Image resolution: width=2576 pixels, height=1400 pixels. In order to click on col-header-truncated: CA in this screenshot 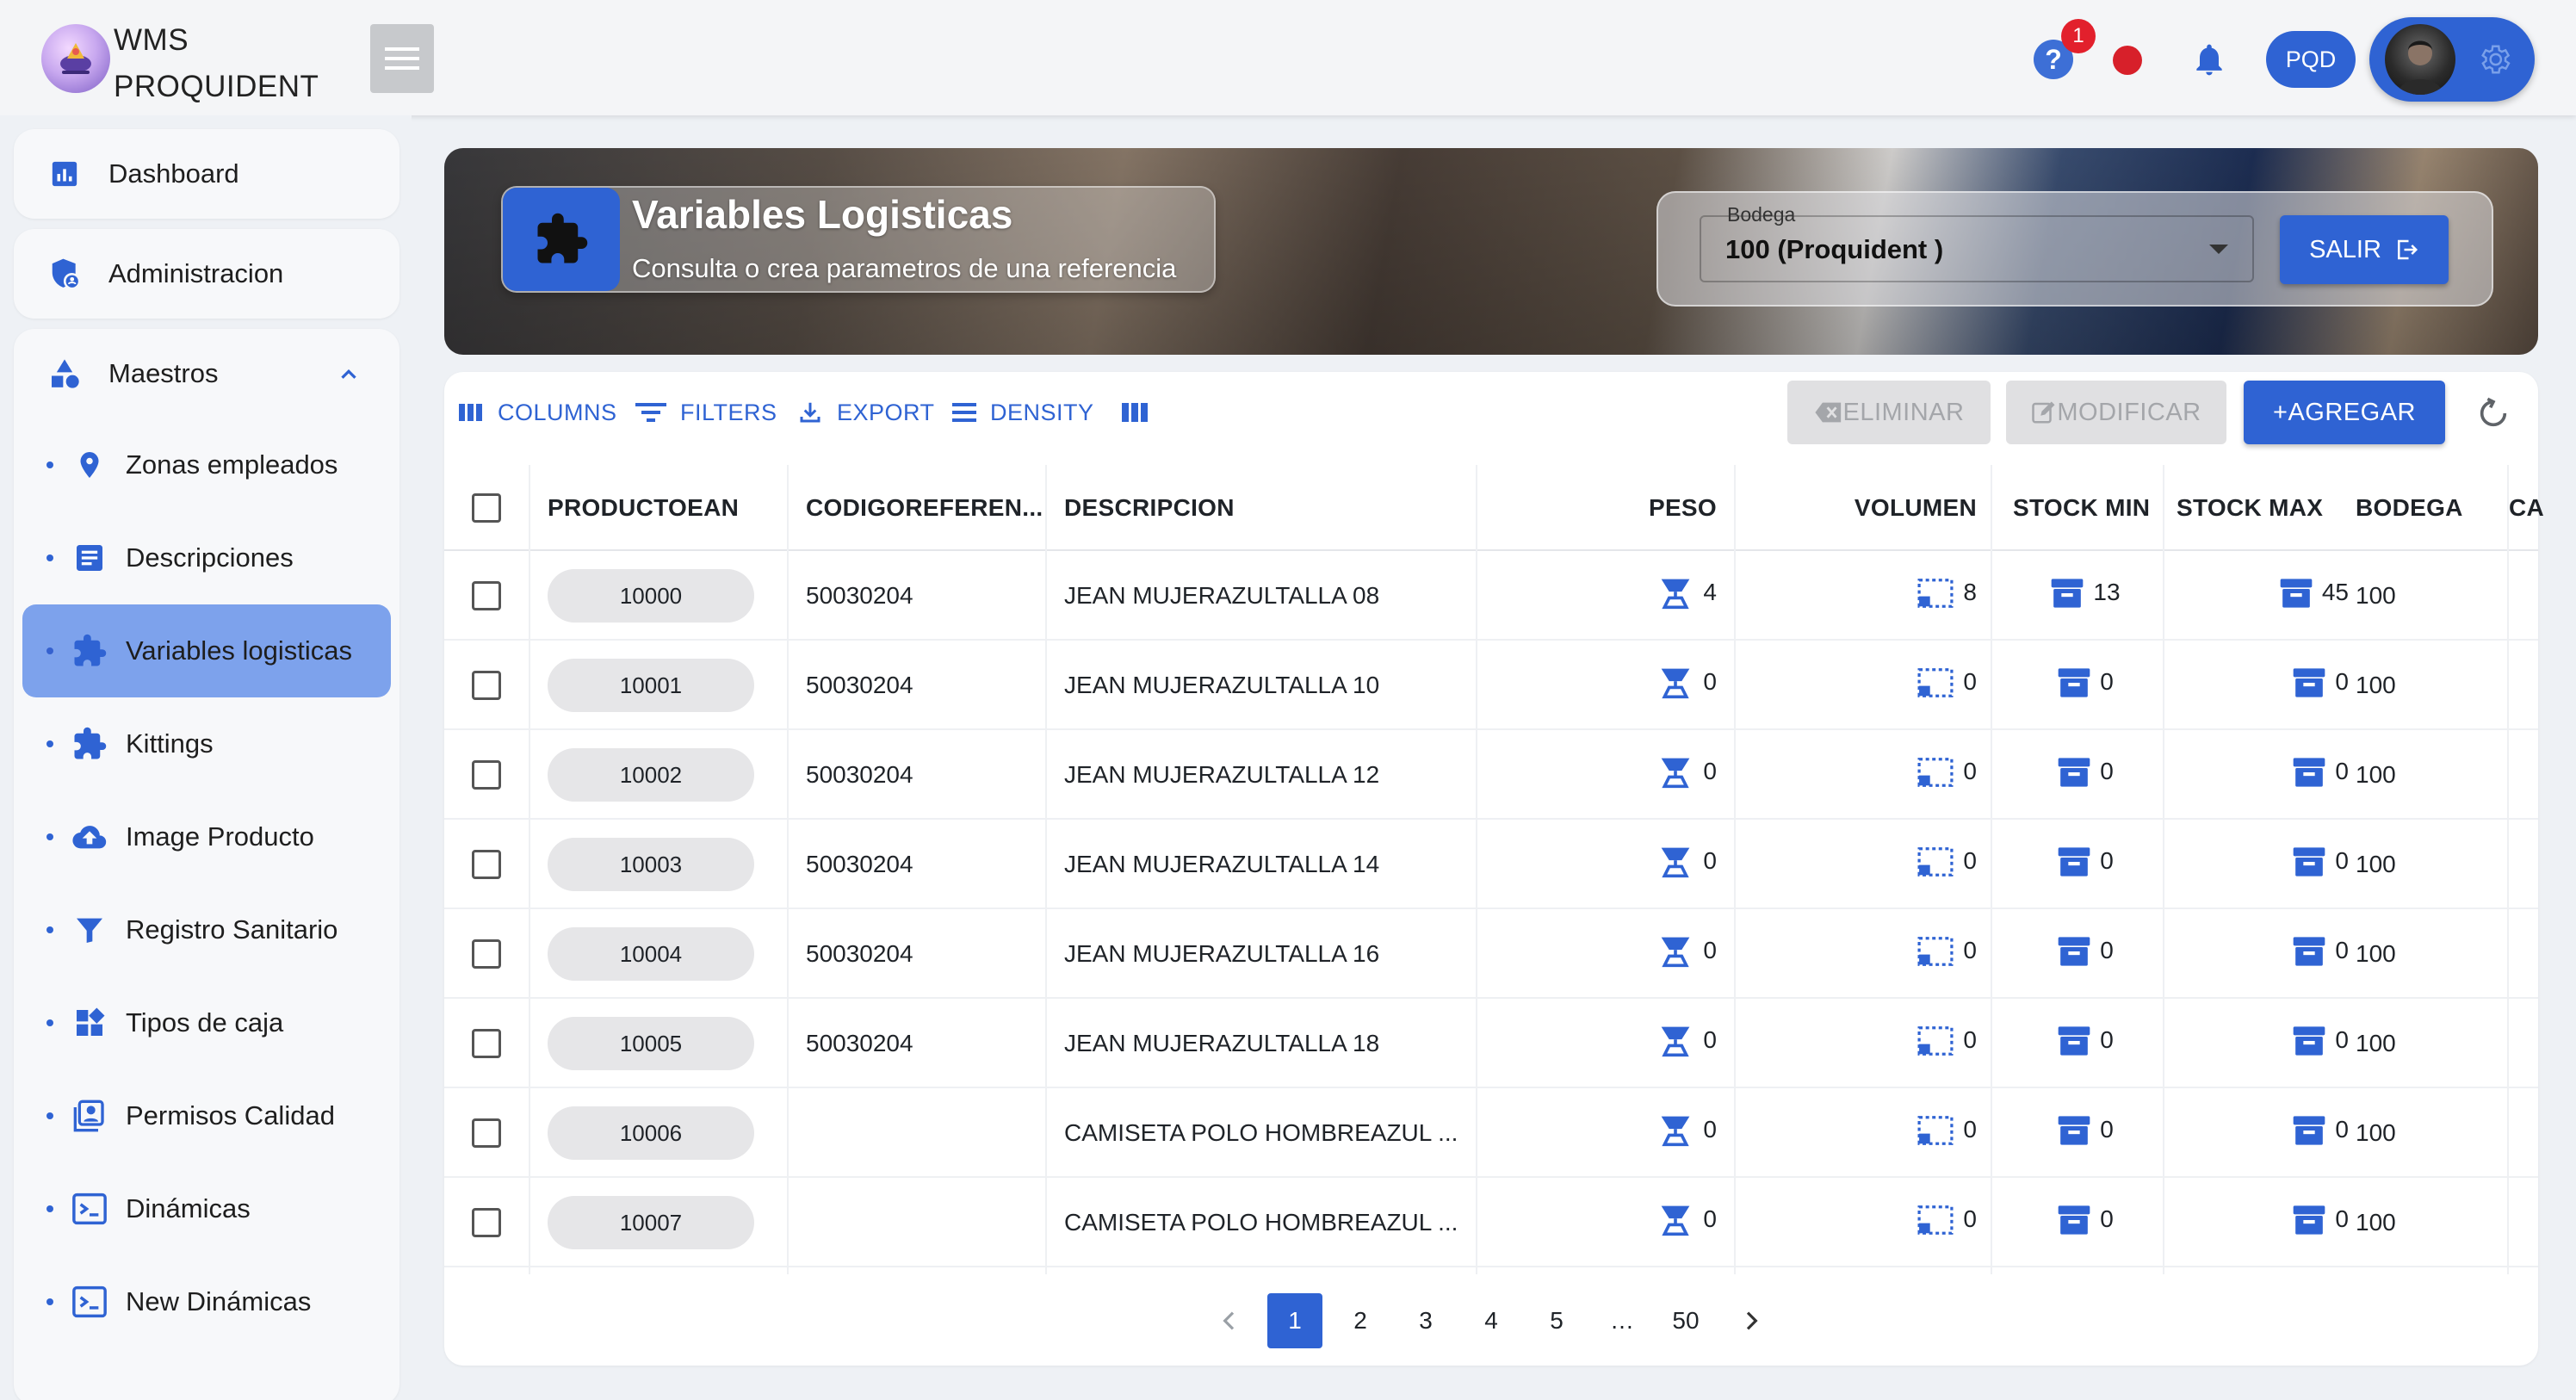, I will do `click(2526, 508)`.